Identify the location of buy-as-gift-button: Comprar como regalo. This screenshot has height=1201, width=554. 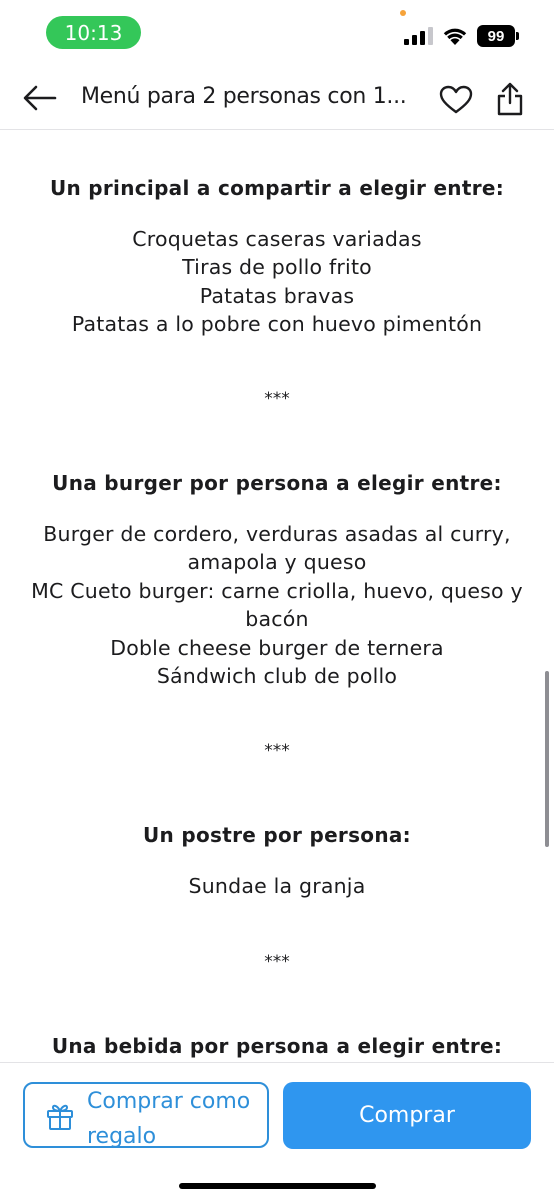
(146, 1115).